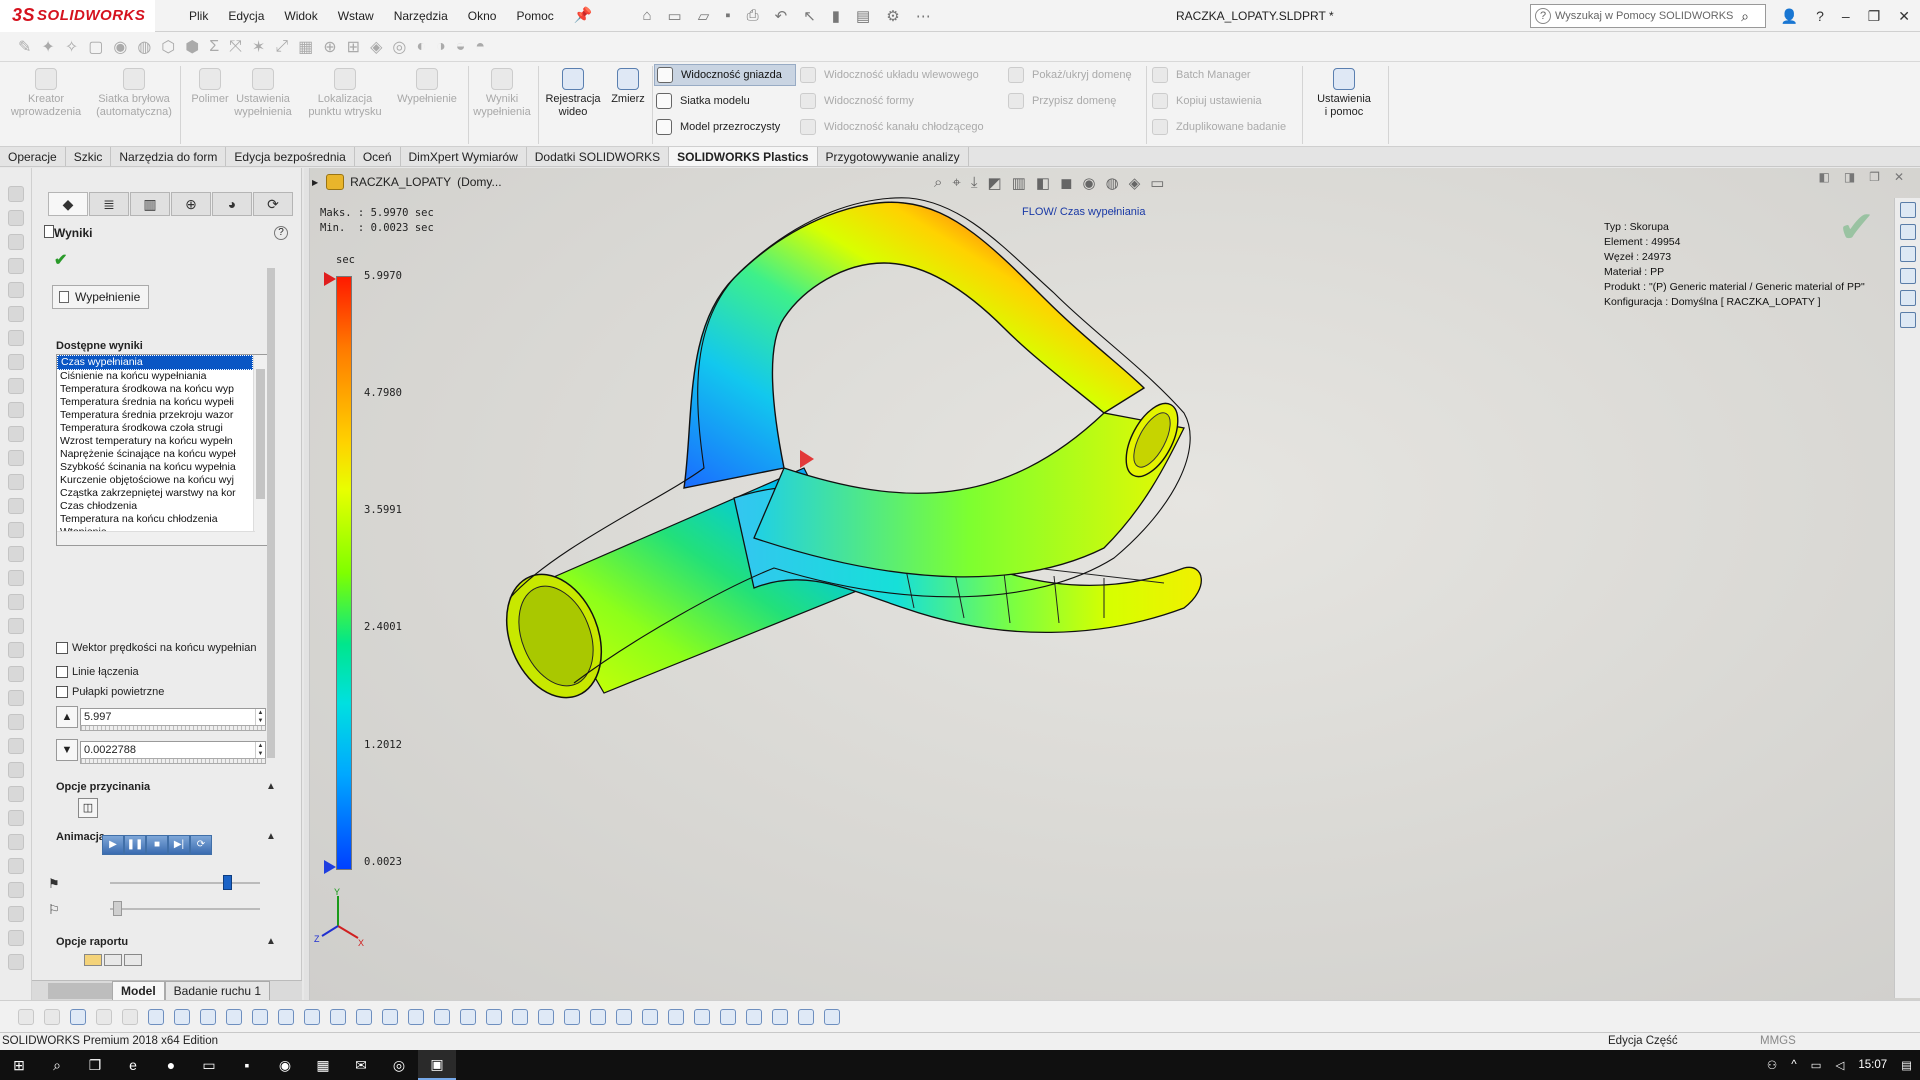 Image resolution: width=1920 pixels, height=1080 pixels. What do you see at coordinates (863, 16) in the screenshot?
I see `file-properties-icon: ▤` at bounding box center [863, 16].